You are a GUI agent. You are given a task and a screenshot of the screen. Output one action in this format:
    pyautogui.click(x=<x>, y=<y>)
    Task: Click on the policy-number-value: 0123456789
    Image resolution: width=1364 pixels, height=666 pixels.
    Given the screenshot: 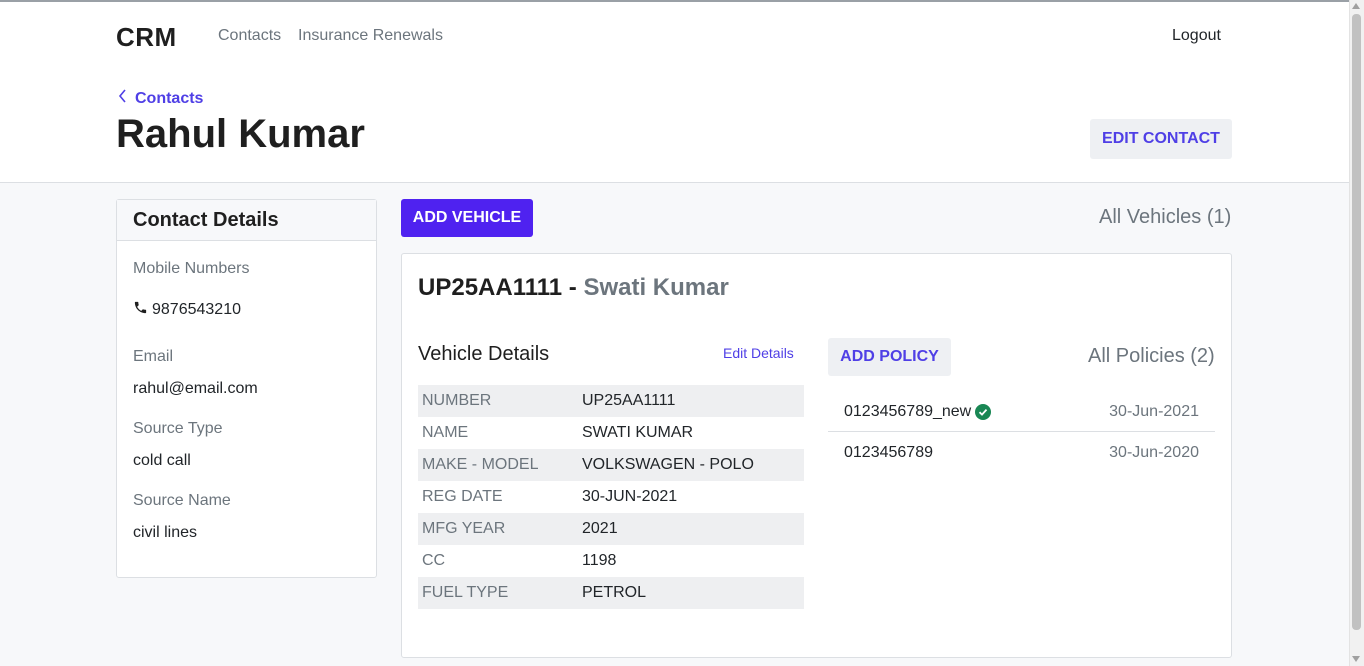 What is the action you would take?
    pyautogui.click(x=888, y=452)
    